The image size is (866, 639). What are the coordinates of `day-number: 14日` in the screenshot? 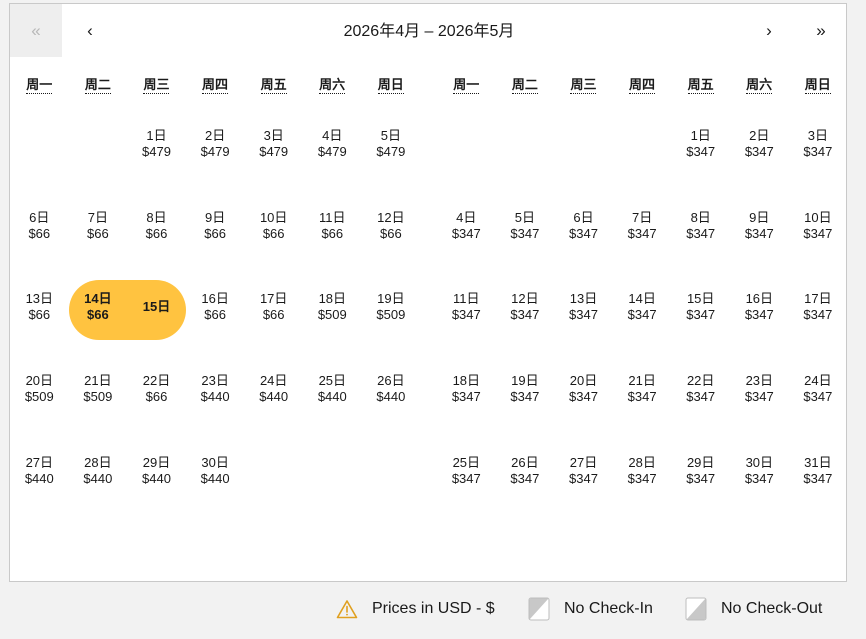 It's located at (642, 299).